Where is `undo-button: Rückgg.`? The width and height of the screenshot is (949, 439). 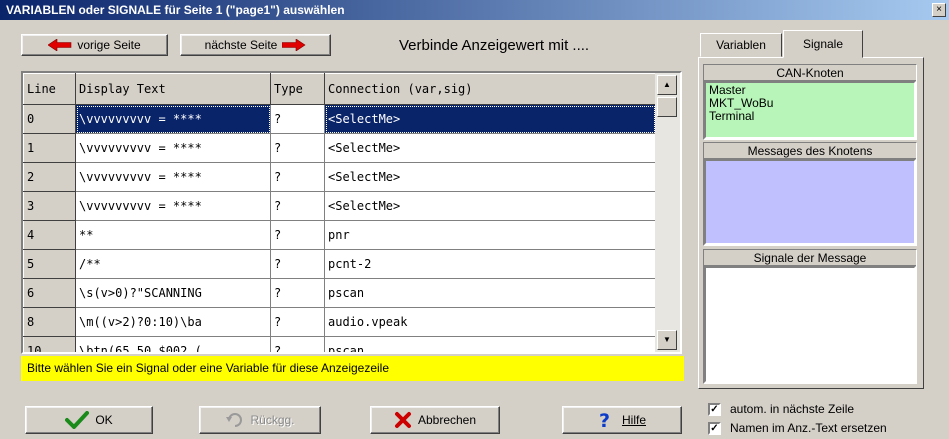
undo-button: Rückgg. is located at coordinates (260, 420).